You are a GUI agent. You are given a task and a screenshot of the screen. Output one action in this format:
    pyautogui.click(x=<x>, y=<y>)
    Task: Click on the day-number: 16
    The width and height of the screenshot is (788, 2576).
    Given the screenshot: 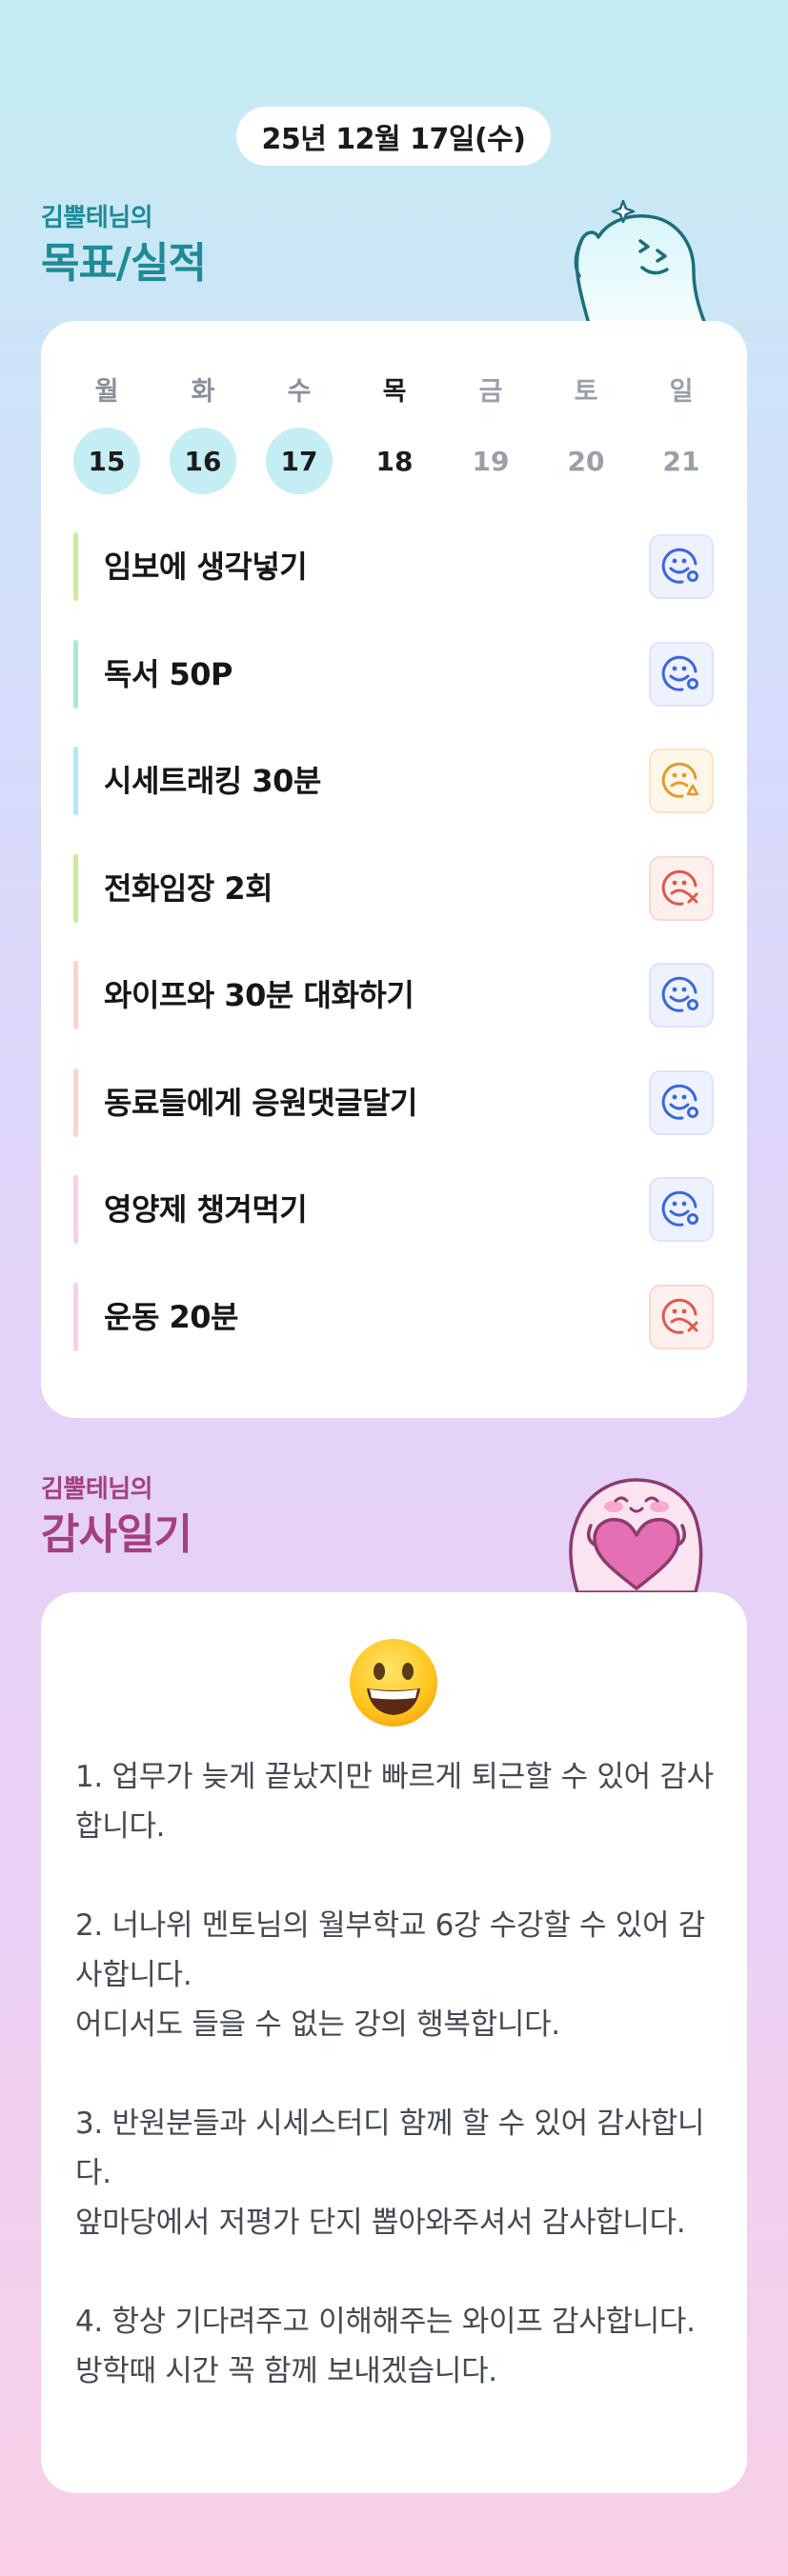 What is the action you would take?
    pyautogui.click(x=203, y=461)
    